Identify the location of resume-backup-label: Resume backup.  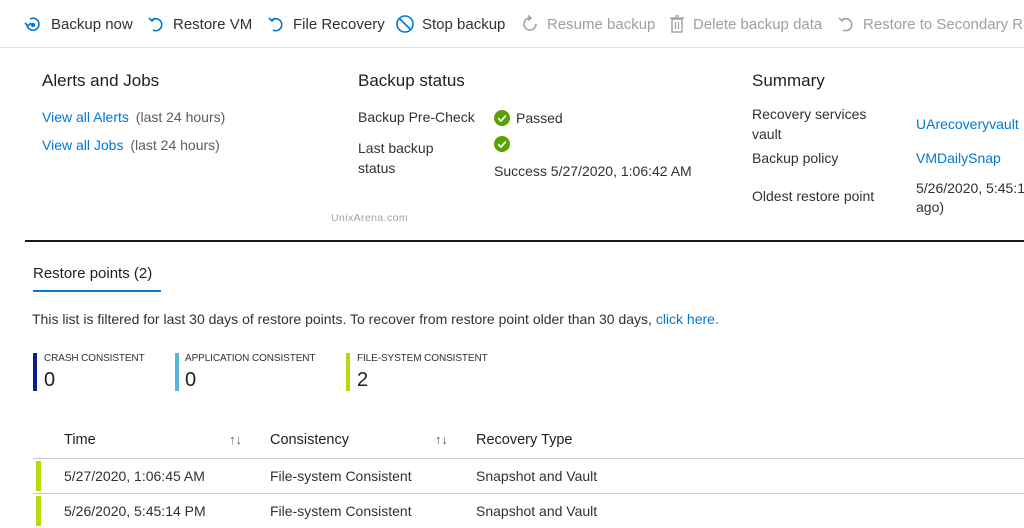
(601, 24).